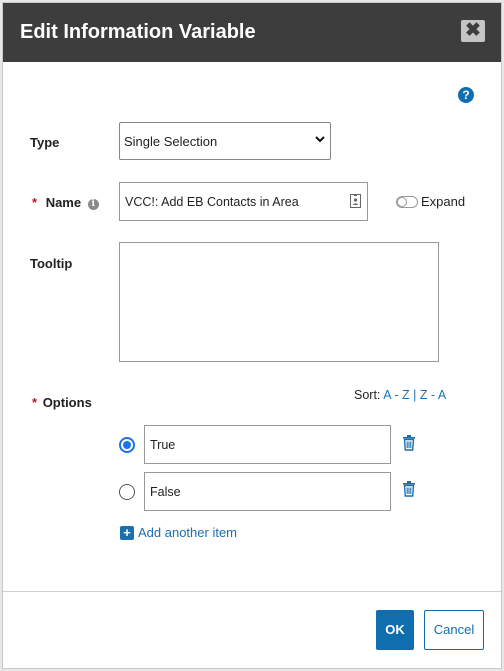 The image size is (504, 671). I want to click on option-radio-true, so click(127, 445).